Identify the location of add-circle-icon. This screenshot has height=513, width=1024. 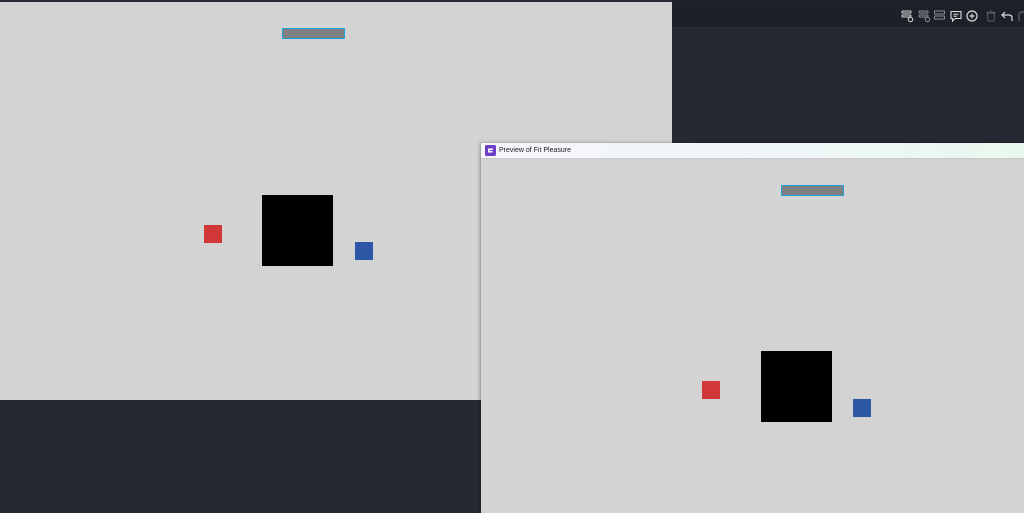
(972, 16).